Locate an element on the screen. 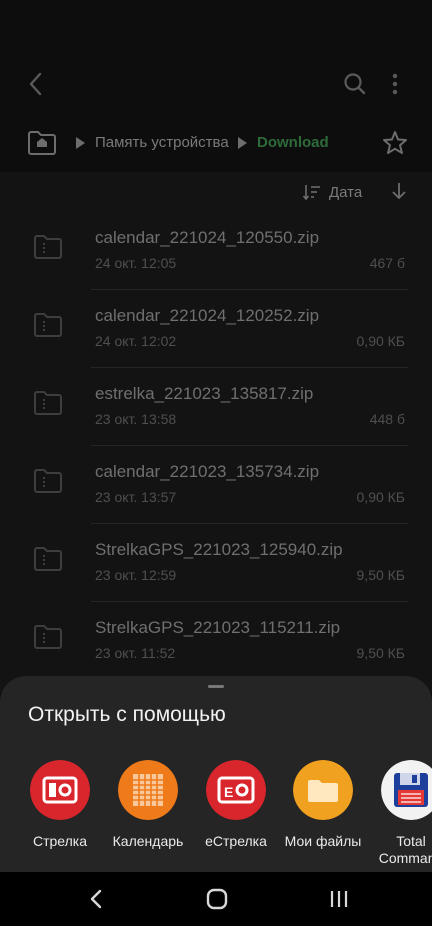 The height and width of the screenshot is (926, 432). file-name: calendar_221023_135734.zip is located at coordinates (207, 471).